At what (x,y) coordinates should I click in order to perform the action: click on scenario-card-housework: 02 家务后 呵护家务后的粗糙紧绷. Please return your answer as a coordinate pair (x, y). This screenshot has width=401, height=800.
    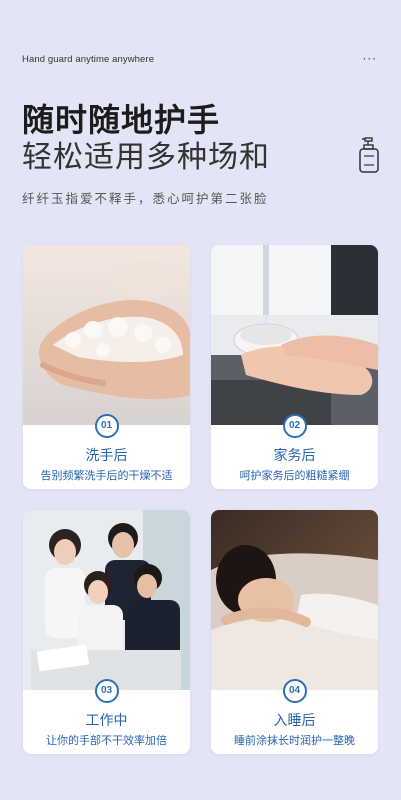
    Looking at the image, I should click on (294, 367).